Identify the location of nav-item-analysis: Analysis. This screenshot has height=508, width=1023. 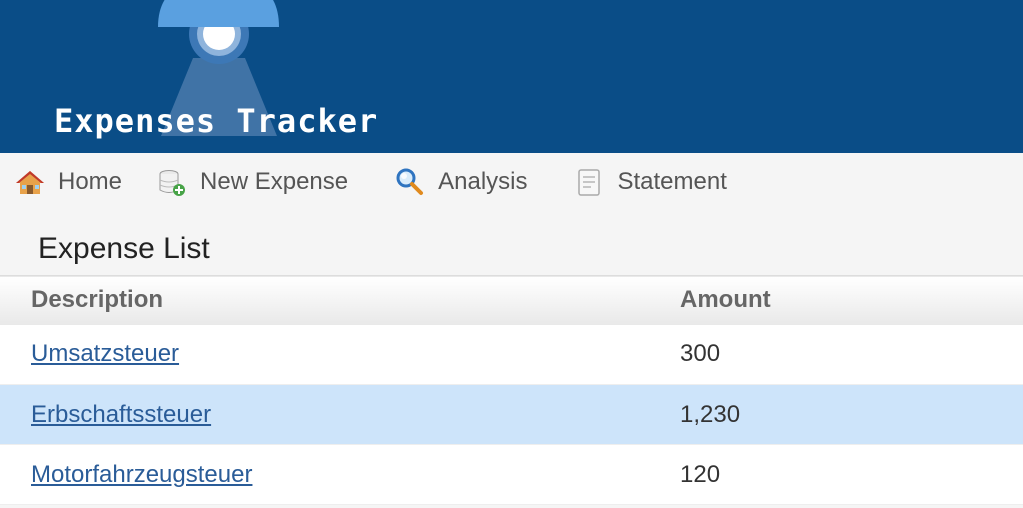
(460, 181).